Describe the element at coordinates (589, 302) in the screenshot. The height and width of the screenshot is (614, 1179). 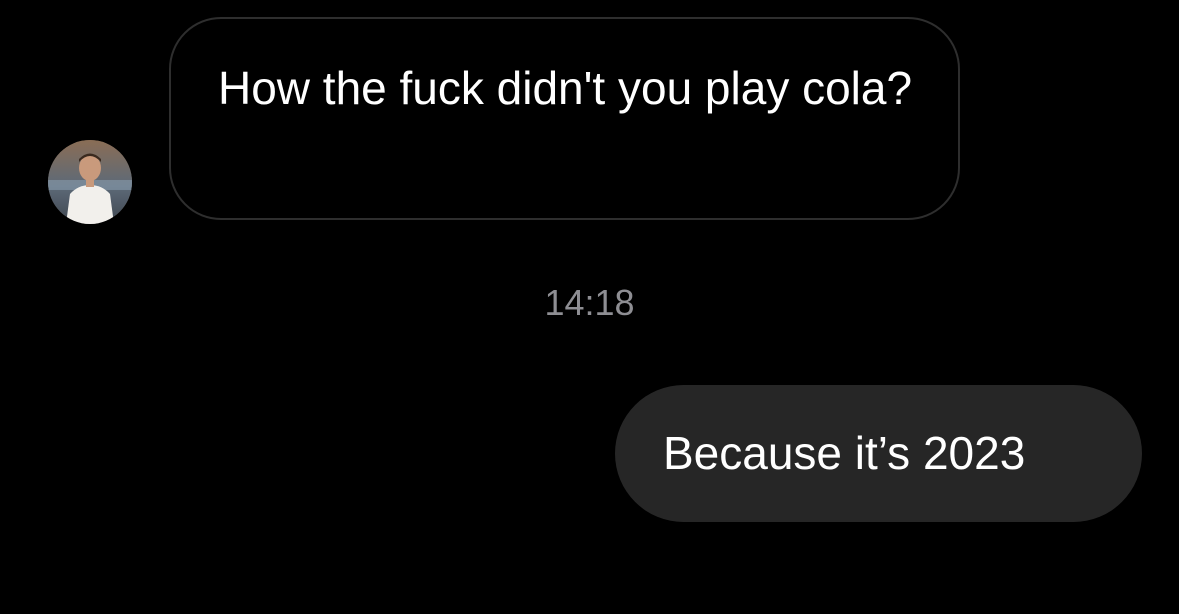
I see `message-timestamp: 14:18` at that location.